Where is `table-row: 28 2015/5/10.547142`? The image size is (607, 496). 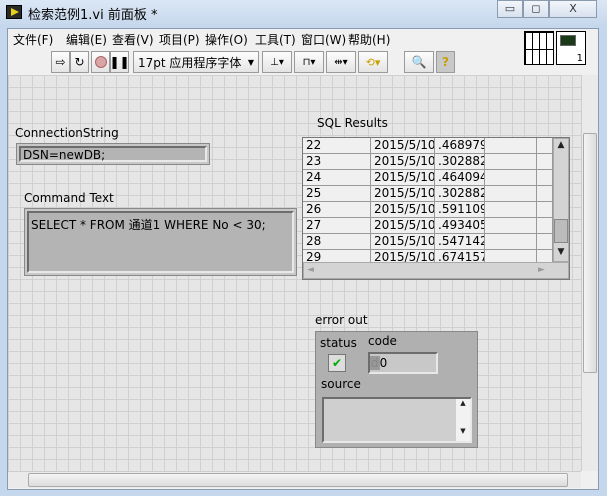 table-row: 28 2015/5/10.547142 is located at coordinates (428, 242).